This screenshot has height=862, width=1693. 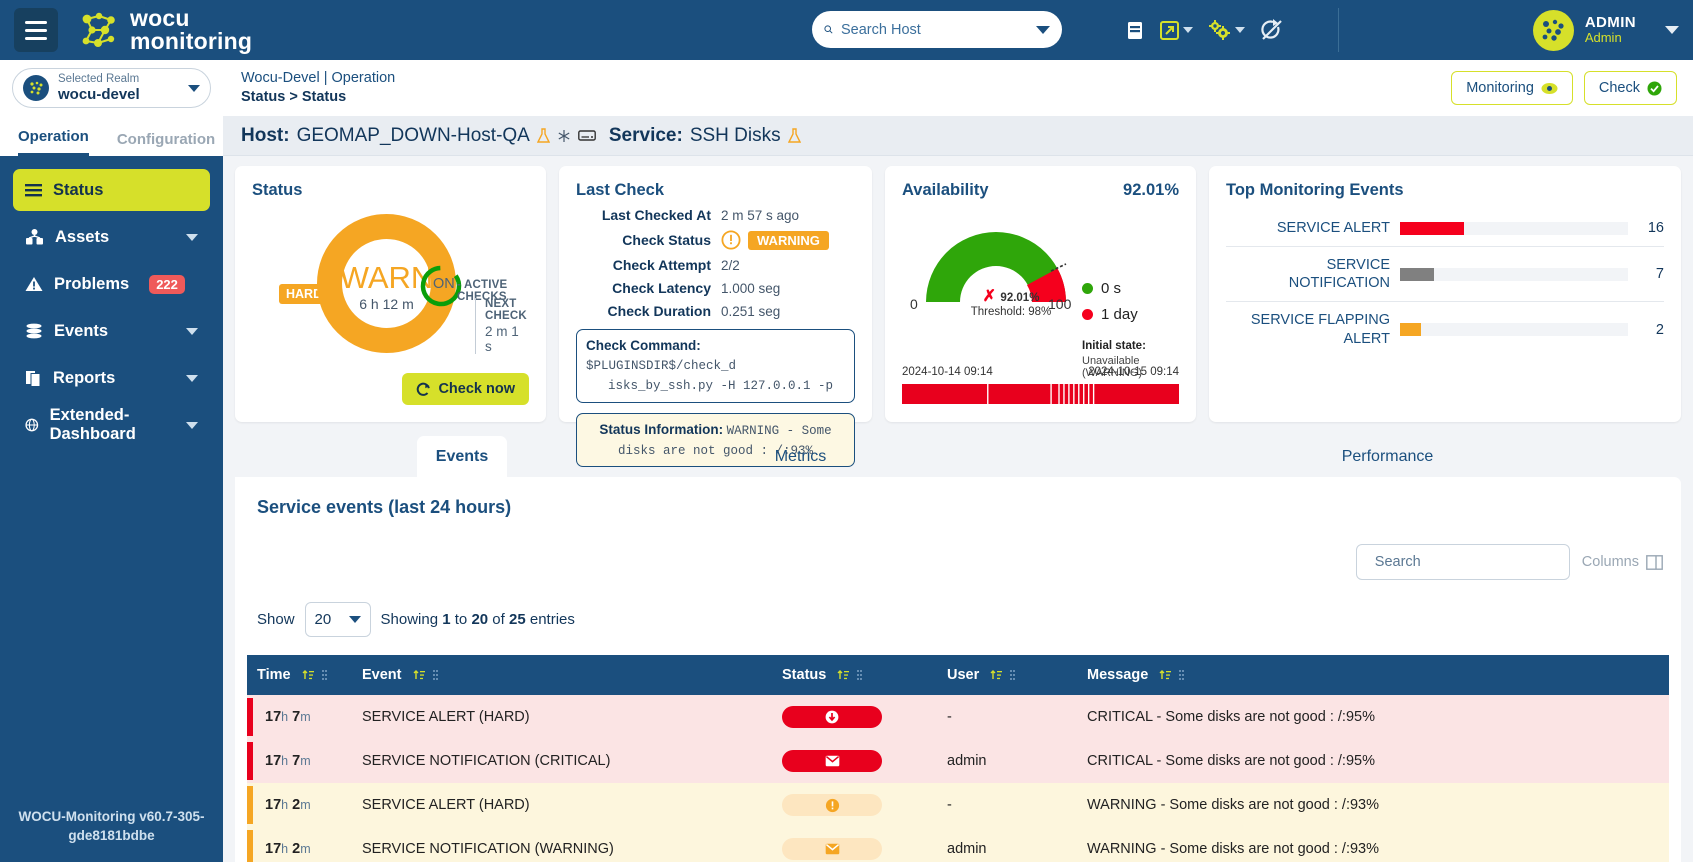 What do you see at coordinates (166, 30) in the screenshot?
I see `app-logo: wocu monitoring` at bounding box center [166, 30].